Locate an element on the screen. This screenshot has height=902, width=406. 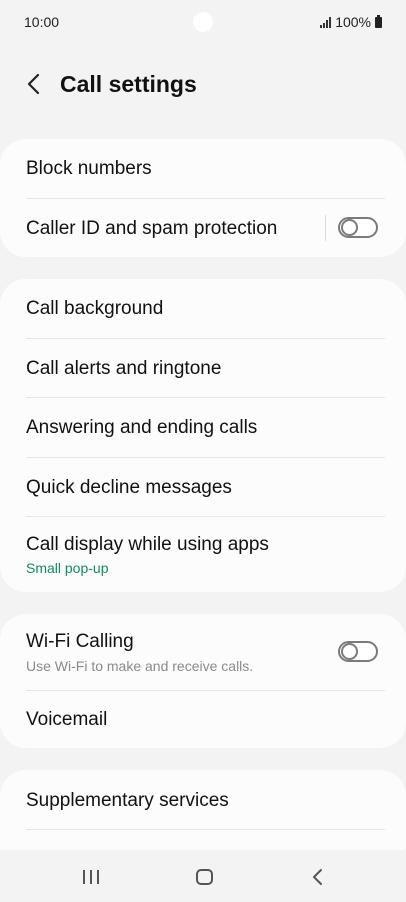
vertical-separator is located at coordinates (325, 228).